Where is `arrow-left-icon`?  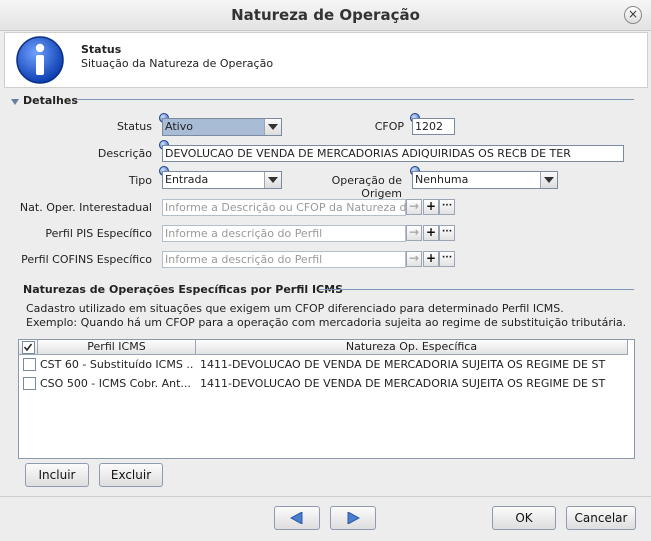 arrow-left-icon is located at coordinates (296, 518).